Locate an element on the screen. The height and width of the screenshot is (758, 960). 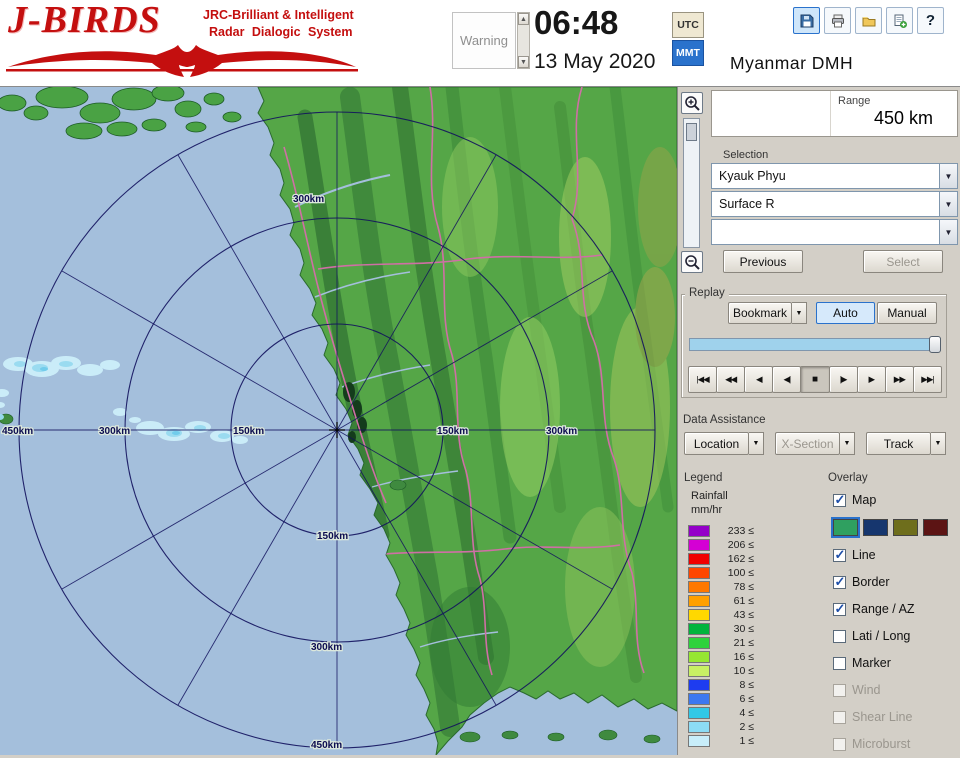
range-value: 450 km is located at coordinates (903, 118).